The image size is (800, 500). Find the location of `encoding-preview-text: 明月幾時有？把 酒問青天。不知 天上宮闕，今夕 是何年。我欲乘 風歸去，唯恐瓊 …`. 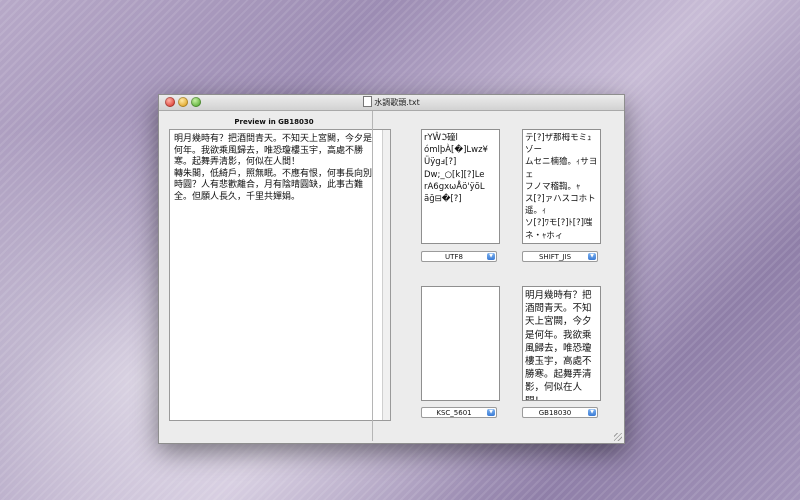

encoding-preview-text: 明月幾時有？把 酒問青天。不知 天上宮闕，今夕 是何年。我欲乘 風歸去，唯恐瓊 … is located at coordinates (558, 345).